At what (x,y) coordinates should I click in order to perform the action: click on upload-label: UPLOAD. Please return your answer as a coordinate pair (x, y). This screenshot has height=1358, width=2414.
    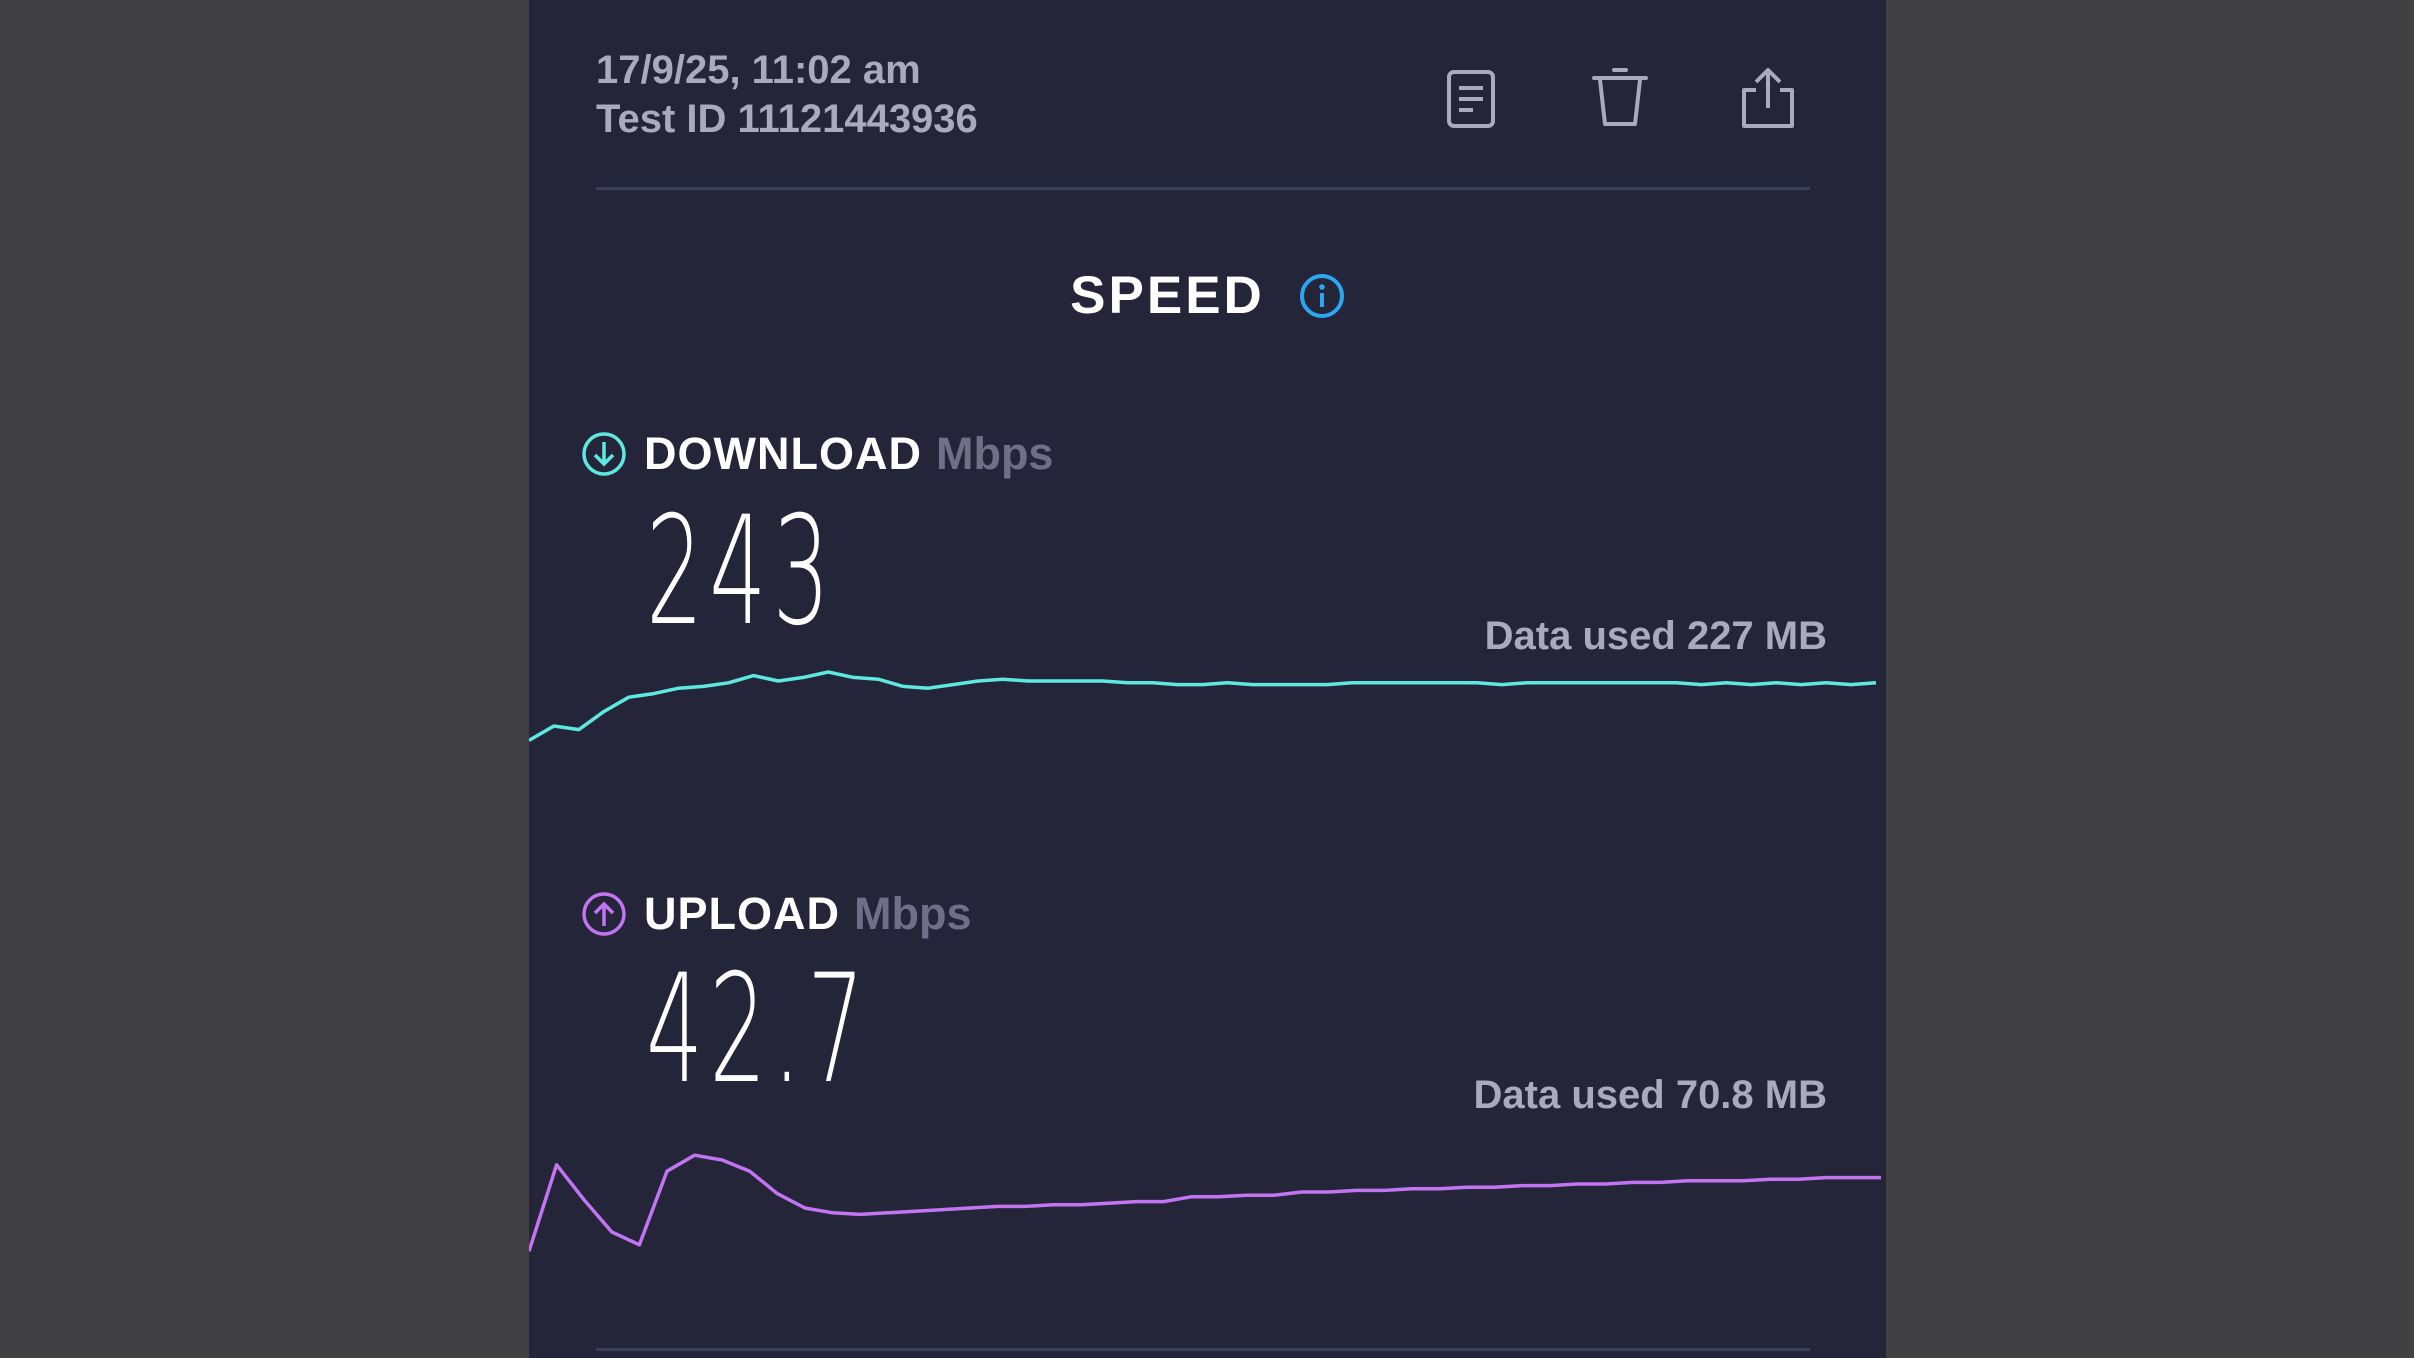
    Looking at the image, I should click on (742, 913).